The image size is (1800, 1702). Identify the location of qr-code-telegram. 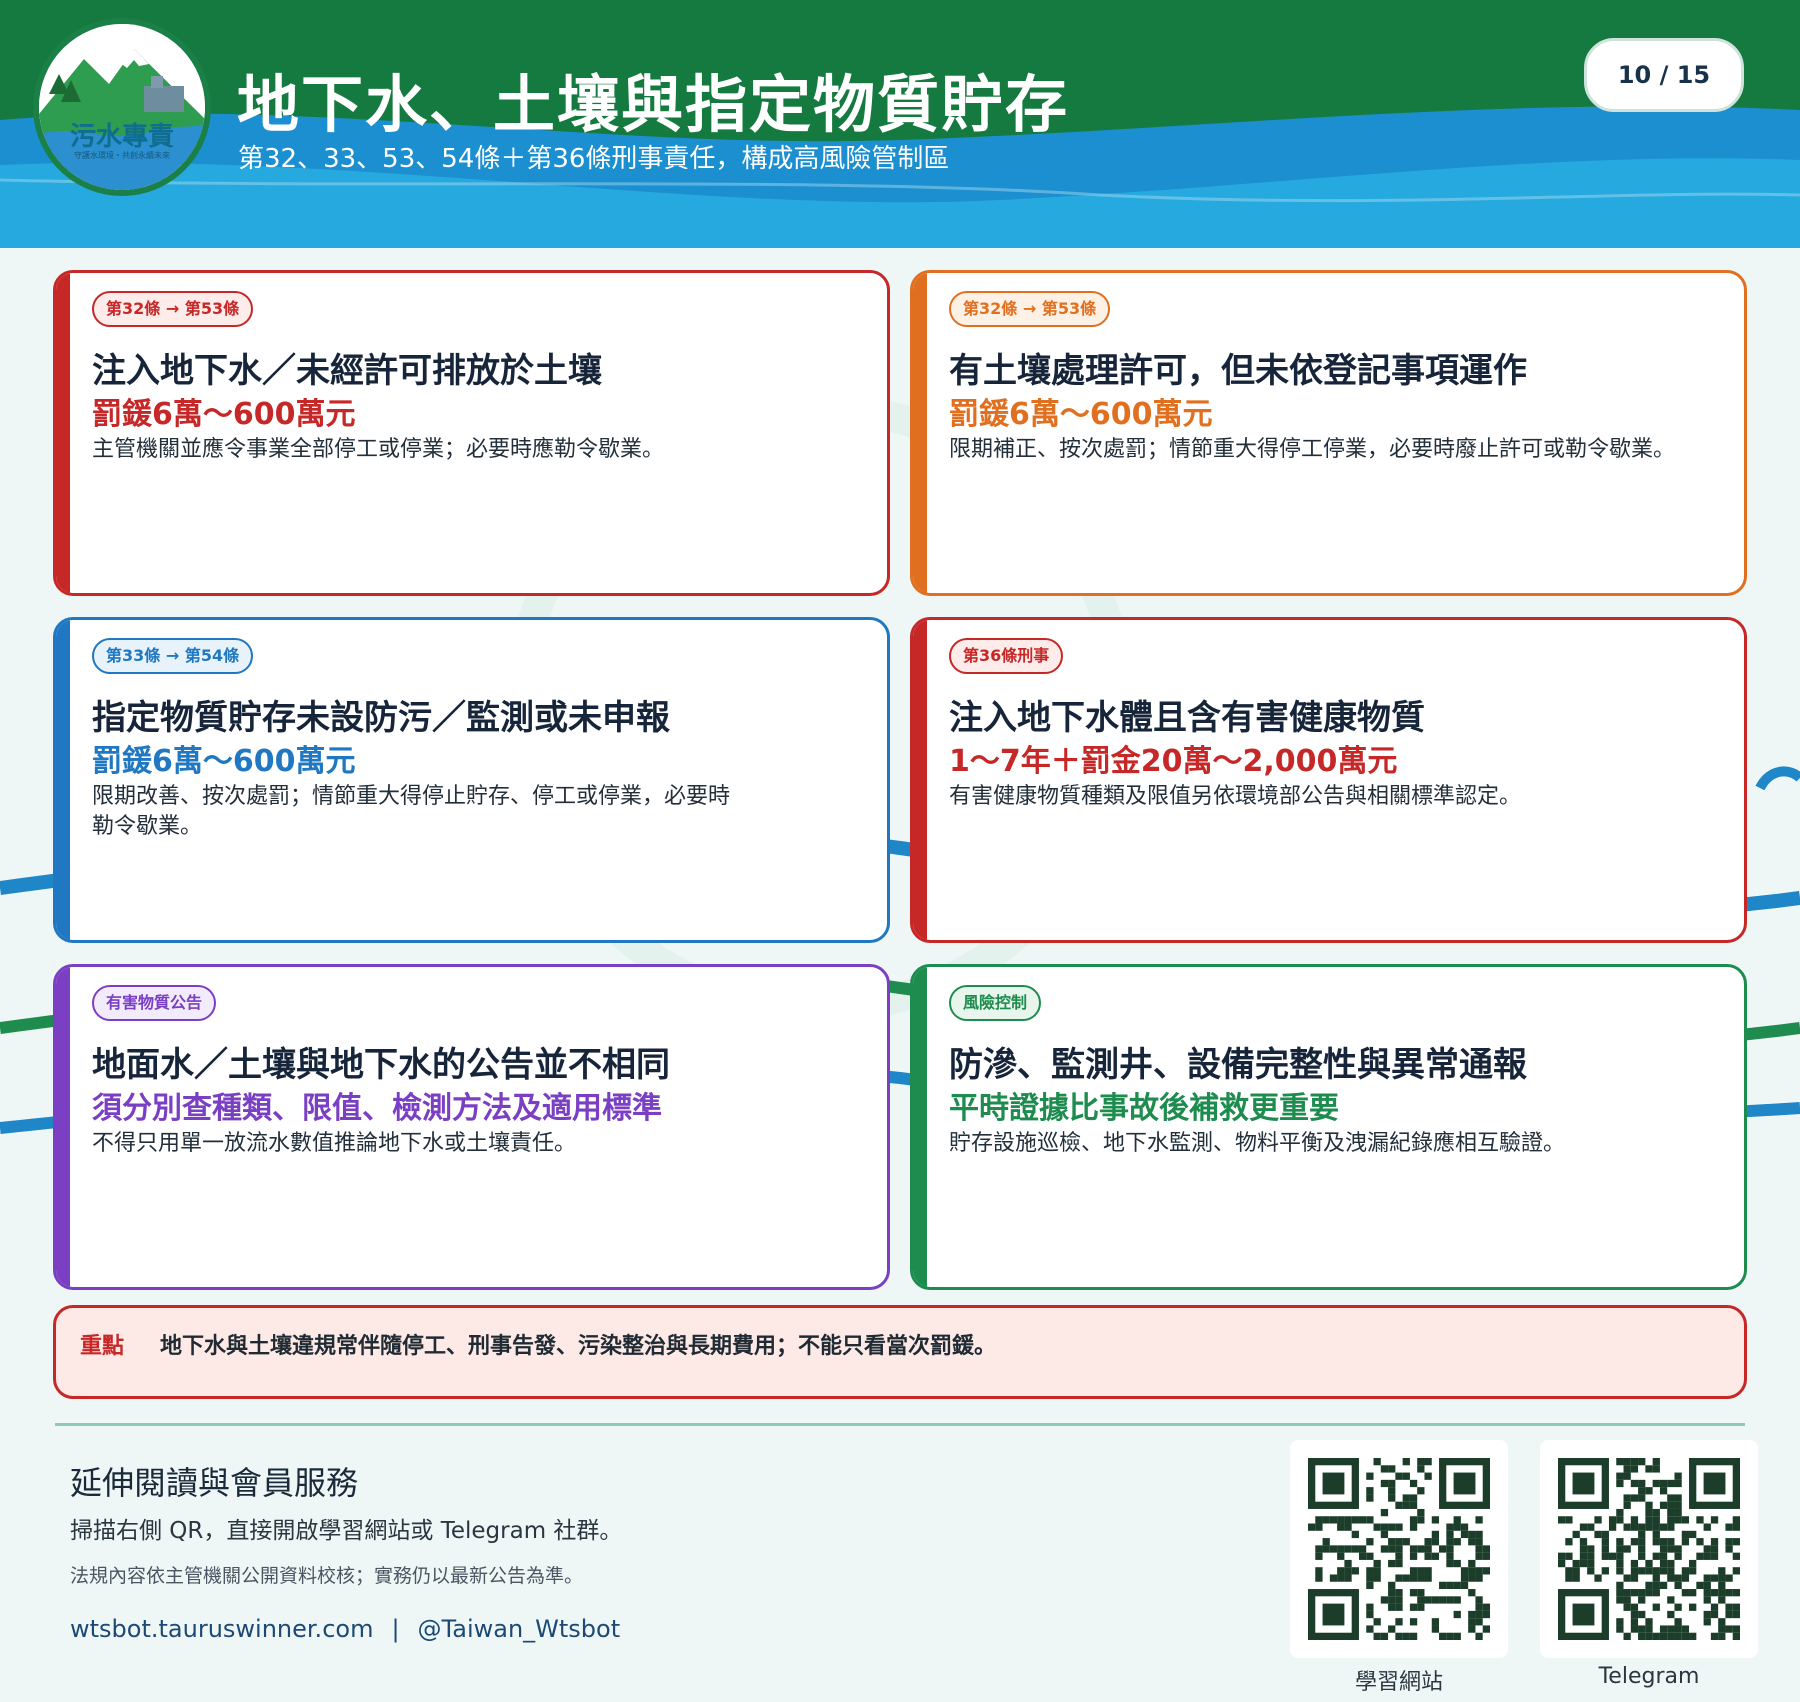
(1649, 1549).